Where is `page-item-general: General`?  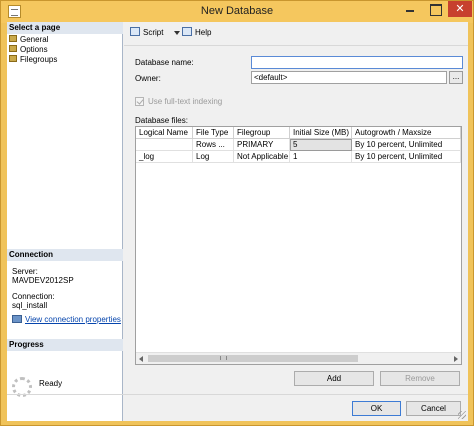 page-item-general: General is located at coordinates (28, 40).